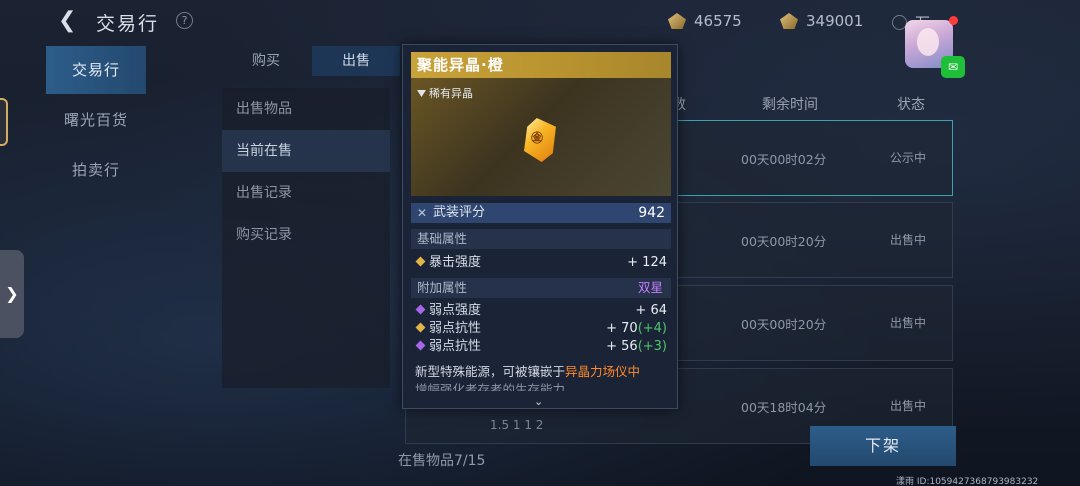  What do you see at coordinates (652, 328) in the screenshot?
I see `attr-bonus: (+4)` at bounding box center [652, 328].